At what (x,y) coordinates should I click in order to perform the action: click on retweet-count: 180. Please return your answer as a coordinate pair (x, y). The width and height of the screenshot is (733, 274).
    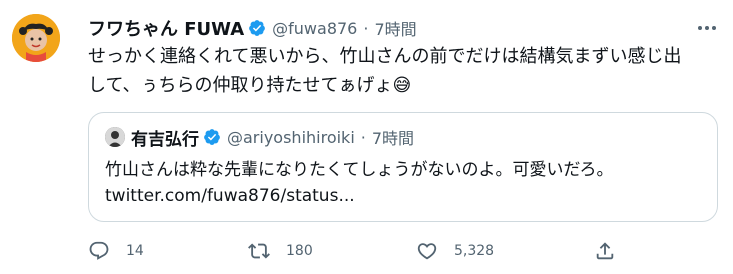
    Looking at the image, I should click on (299, 251).